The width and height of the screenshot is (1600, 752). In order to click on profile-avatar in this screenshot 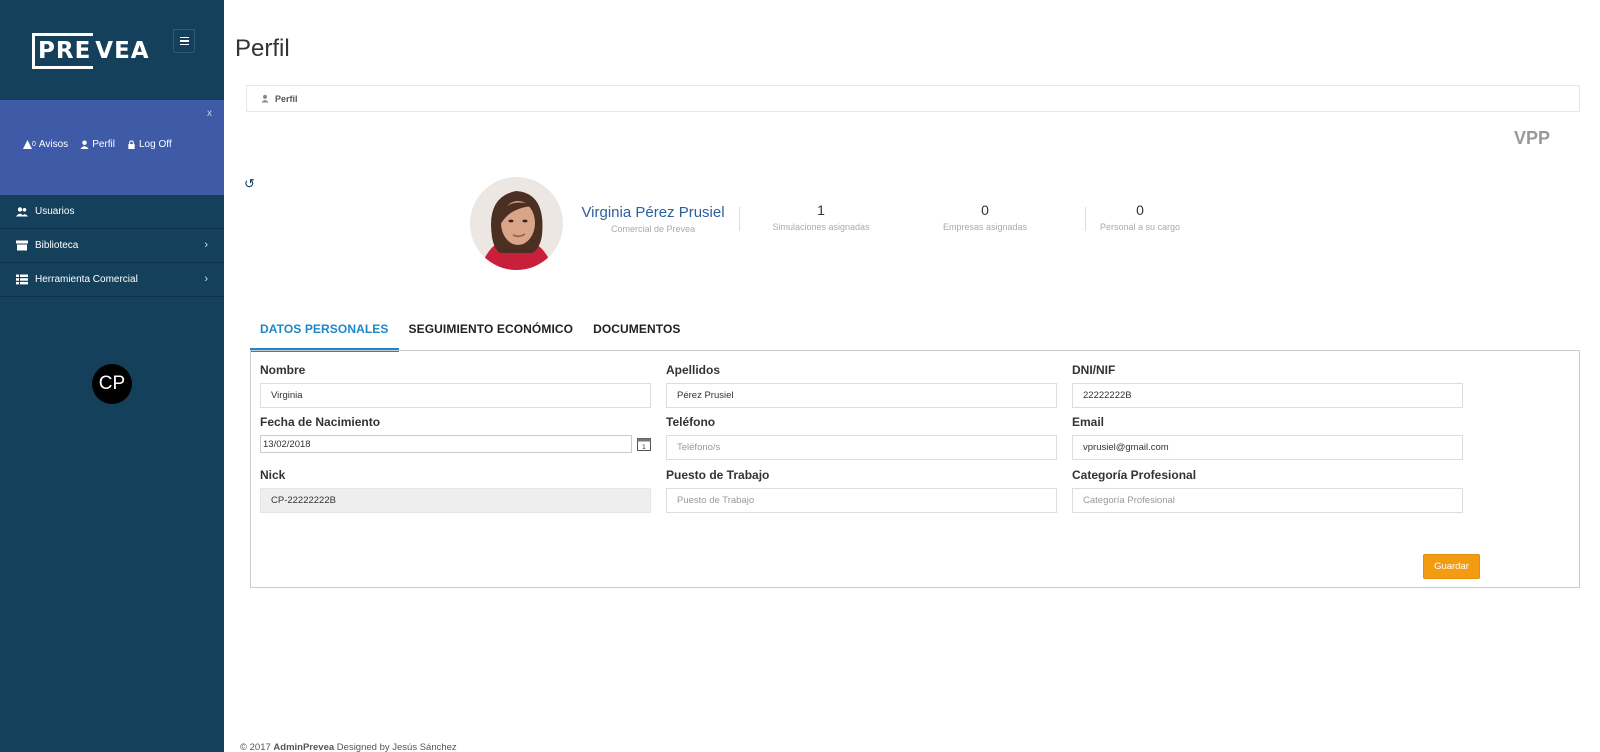, I will do `click(516, 223)`.